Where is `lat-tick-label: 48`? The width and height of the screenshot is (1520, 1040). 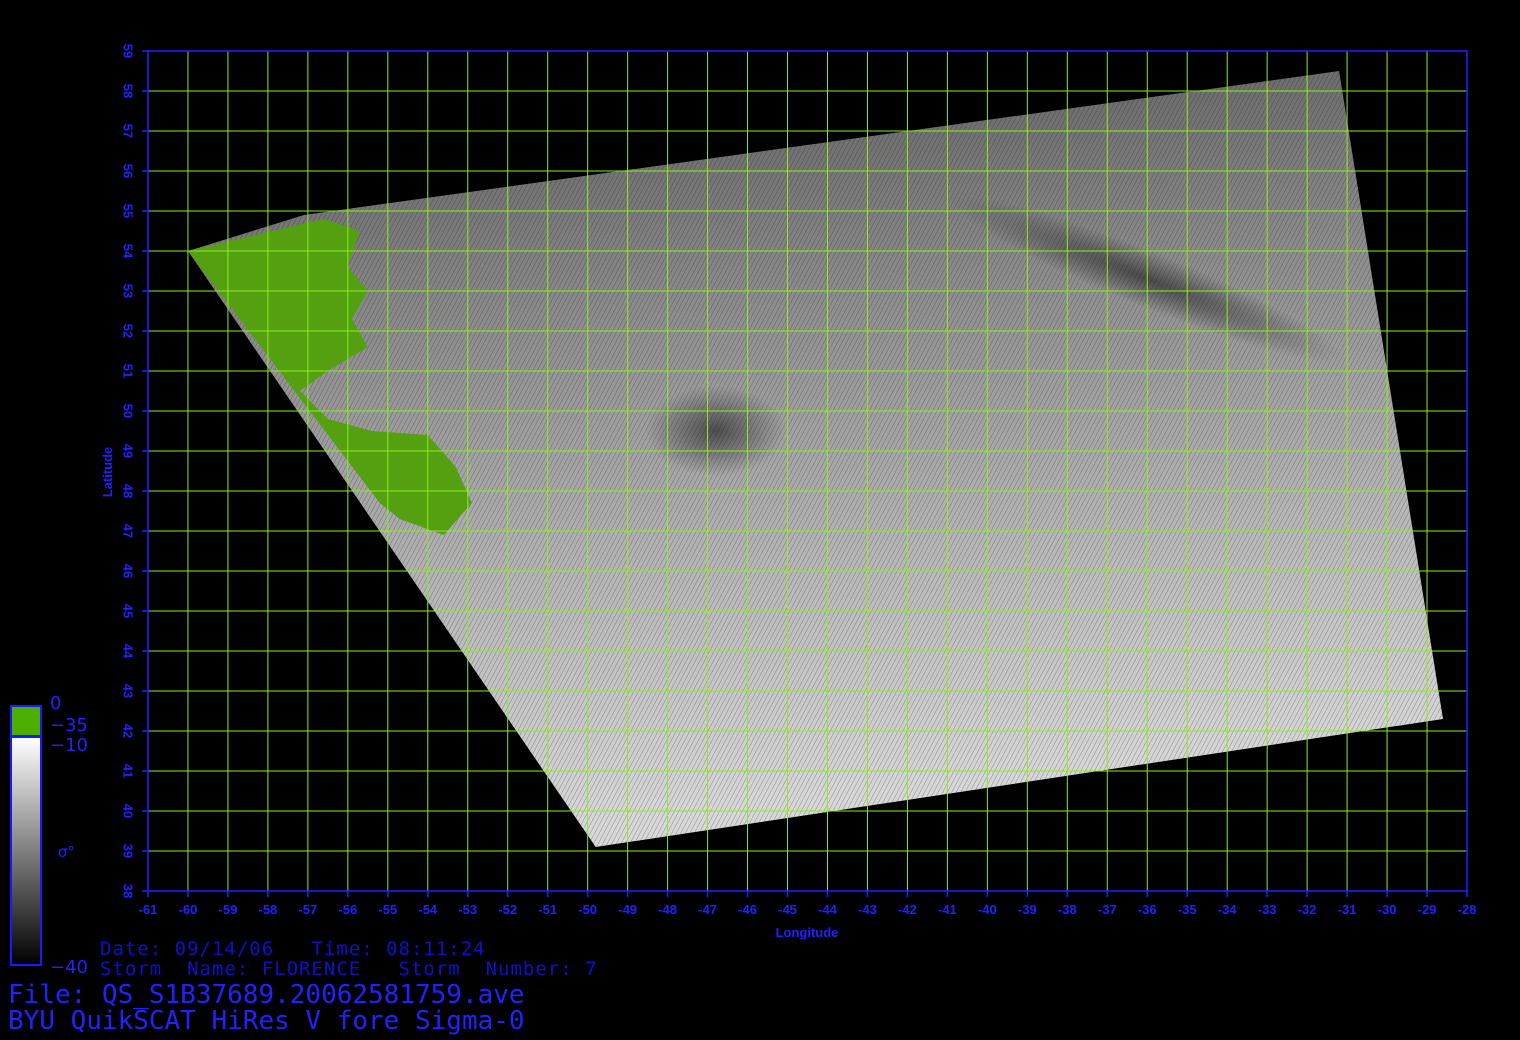
lat-tick-label: 48 is located at coordinates (128, 491).